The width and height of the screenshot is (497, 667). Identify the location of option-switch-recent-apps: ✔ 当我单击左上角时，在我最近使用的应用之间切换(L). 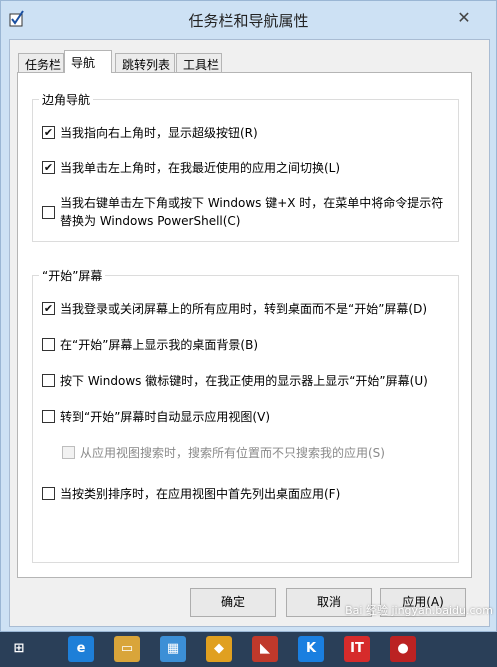
(244, 168).